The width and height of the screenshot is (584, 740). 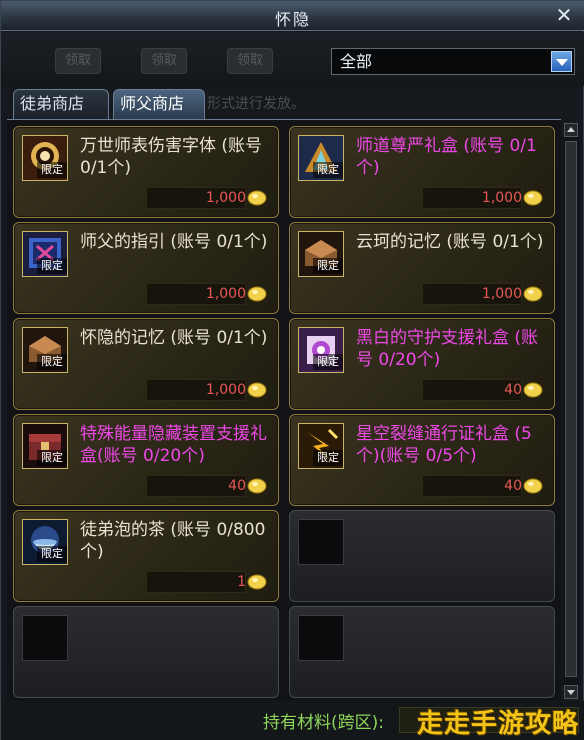 I want to click on item-name: 云珂的记忆 (账号 0/1个), so click(x=450, y=242).